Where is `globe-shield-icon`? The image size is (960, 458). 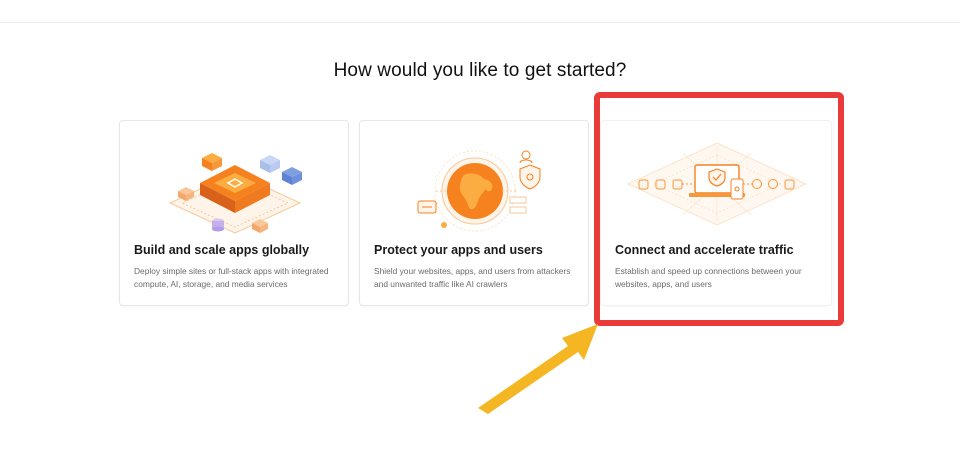 globe-shield-icon is located at coordinates (474, 190).